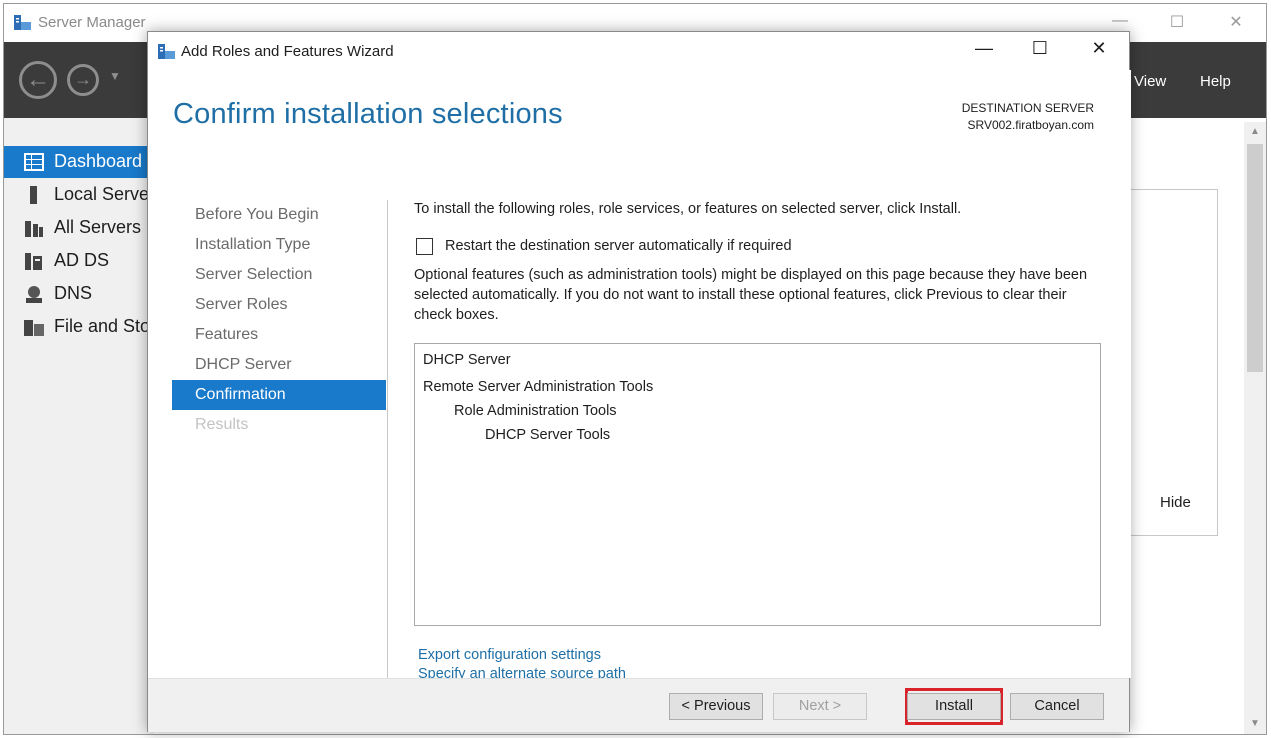 The height and width of the screenshot is (738, 1271). I want to click on step-server-roles: Server Roles, so click(279, 305).